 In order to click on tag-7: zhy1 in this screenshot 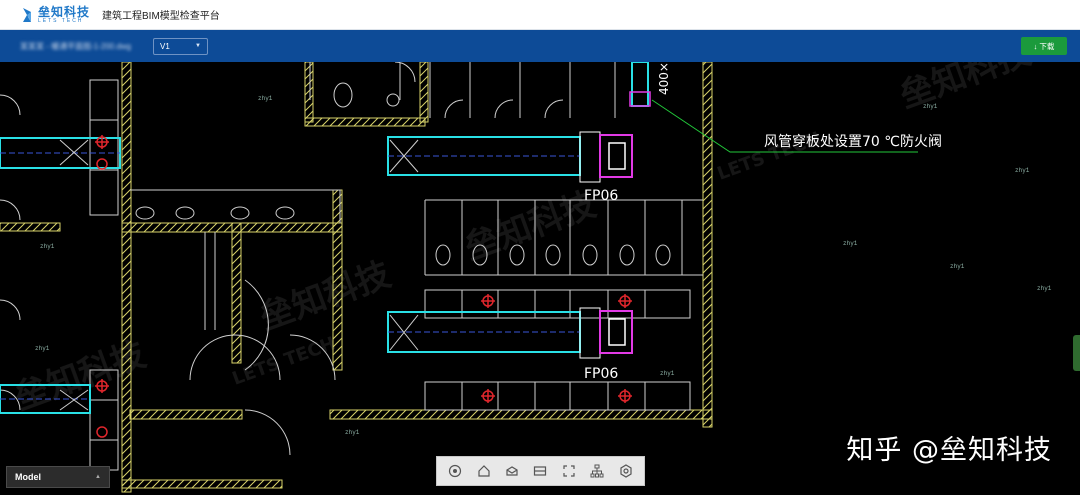, I will do `click(667, 373)`.